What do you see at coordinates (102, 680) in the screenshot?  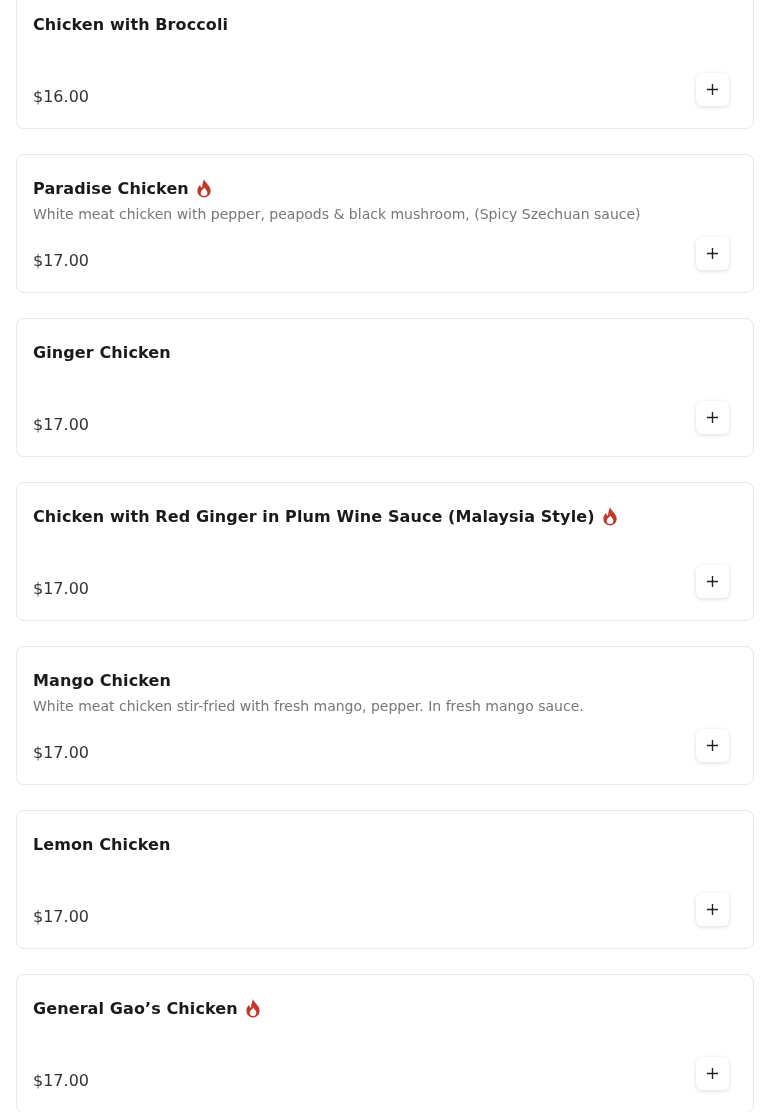 I see `item-name: Mango Chicken` at bounding box center [102, 680].